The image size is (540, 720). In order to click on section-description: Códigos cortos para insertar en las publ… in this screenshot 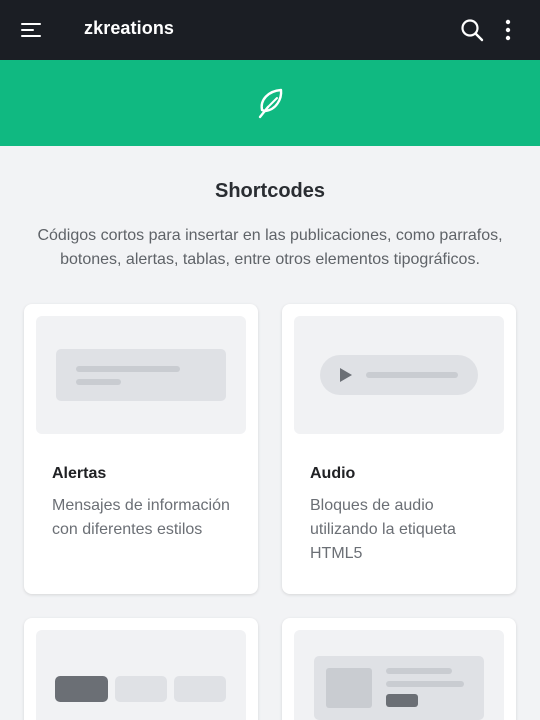, I will do `click(270, 247)`.